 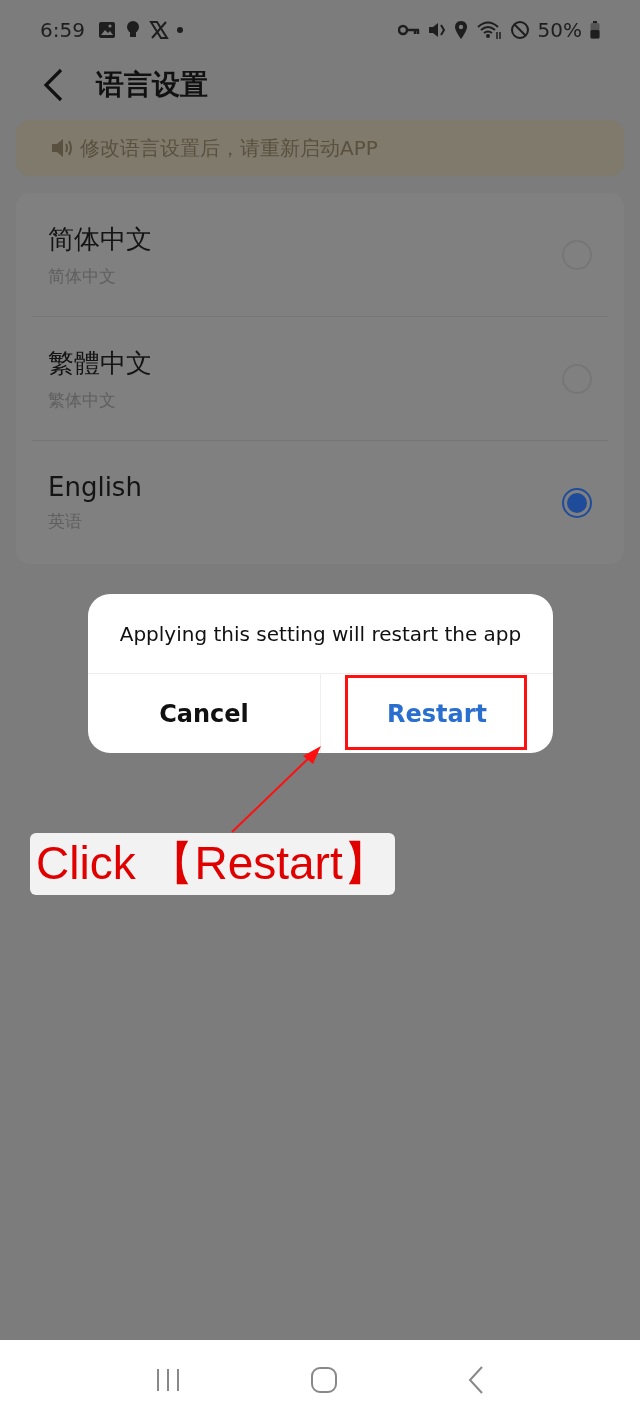 What do you see at coordinates (158, 30) in the screenshot?
I see `x-logo-icon` at bounding box center [158, 30].